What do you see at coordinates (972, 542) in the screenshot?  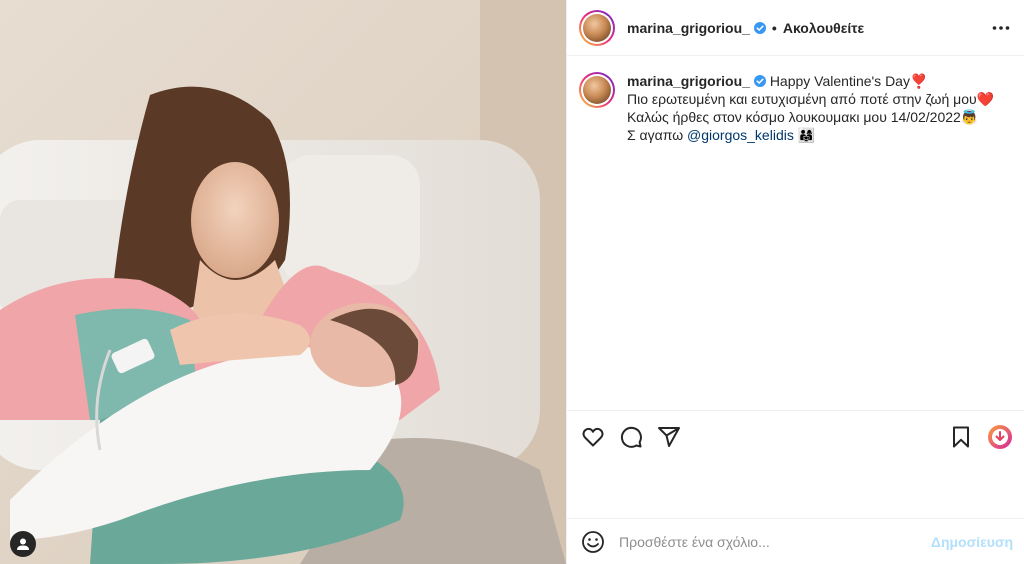 I see `post-comment-button: Δημοσίευση` at bounding box center [972, 542].